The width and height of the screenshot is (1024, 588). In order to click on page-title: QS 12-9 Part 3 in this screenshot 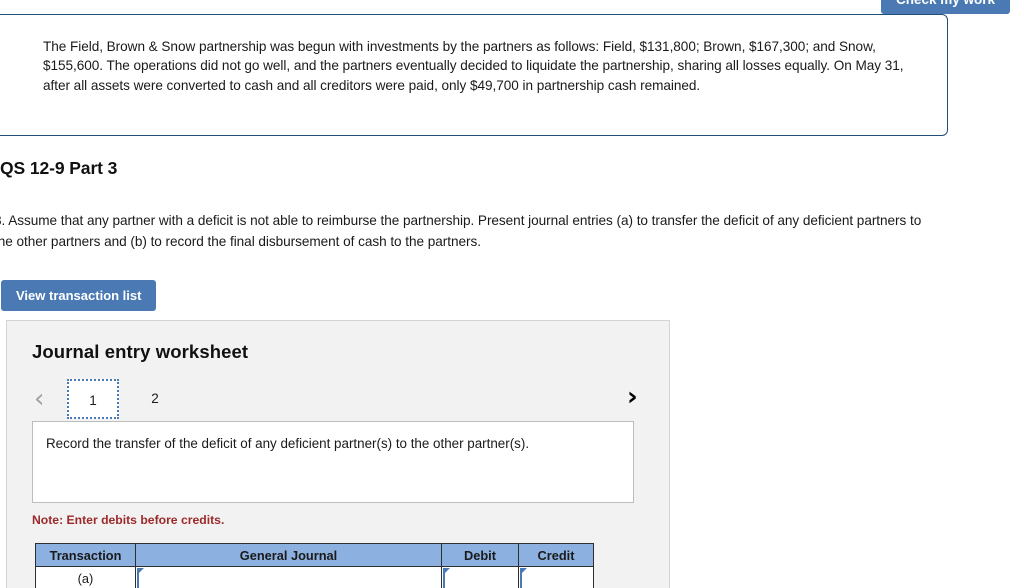, I will do `click(59, 168)`.